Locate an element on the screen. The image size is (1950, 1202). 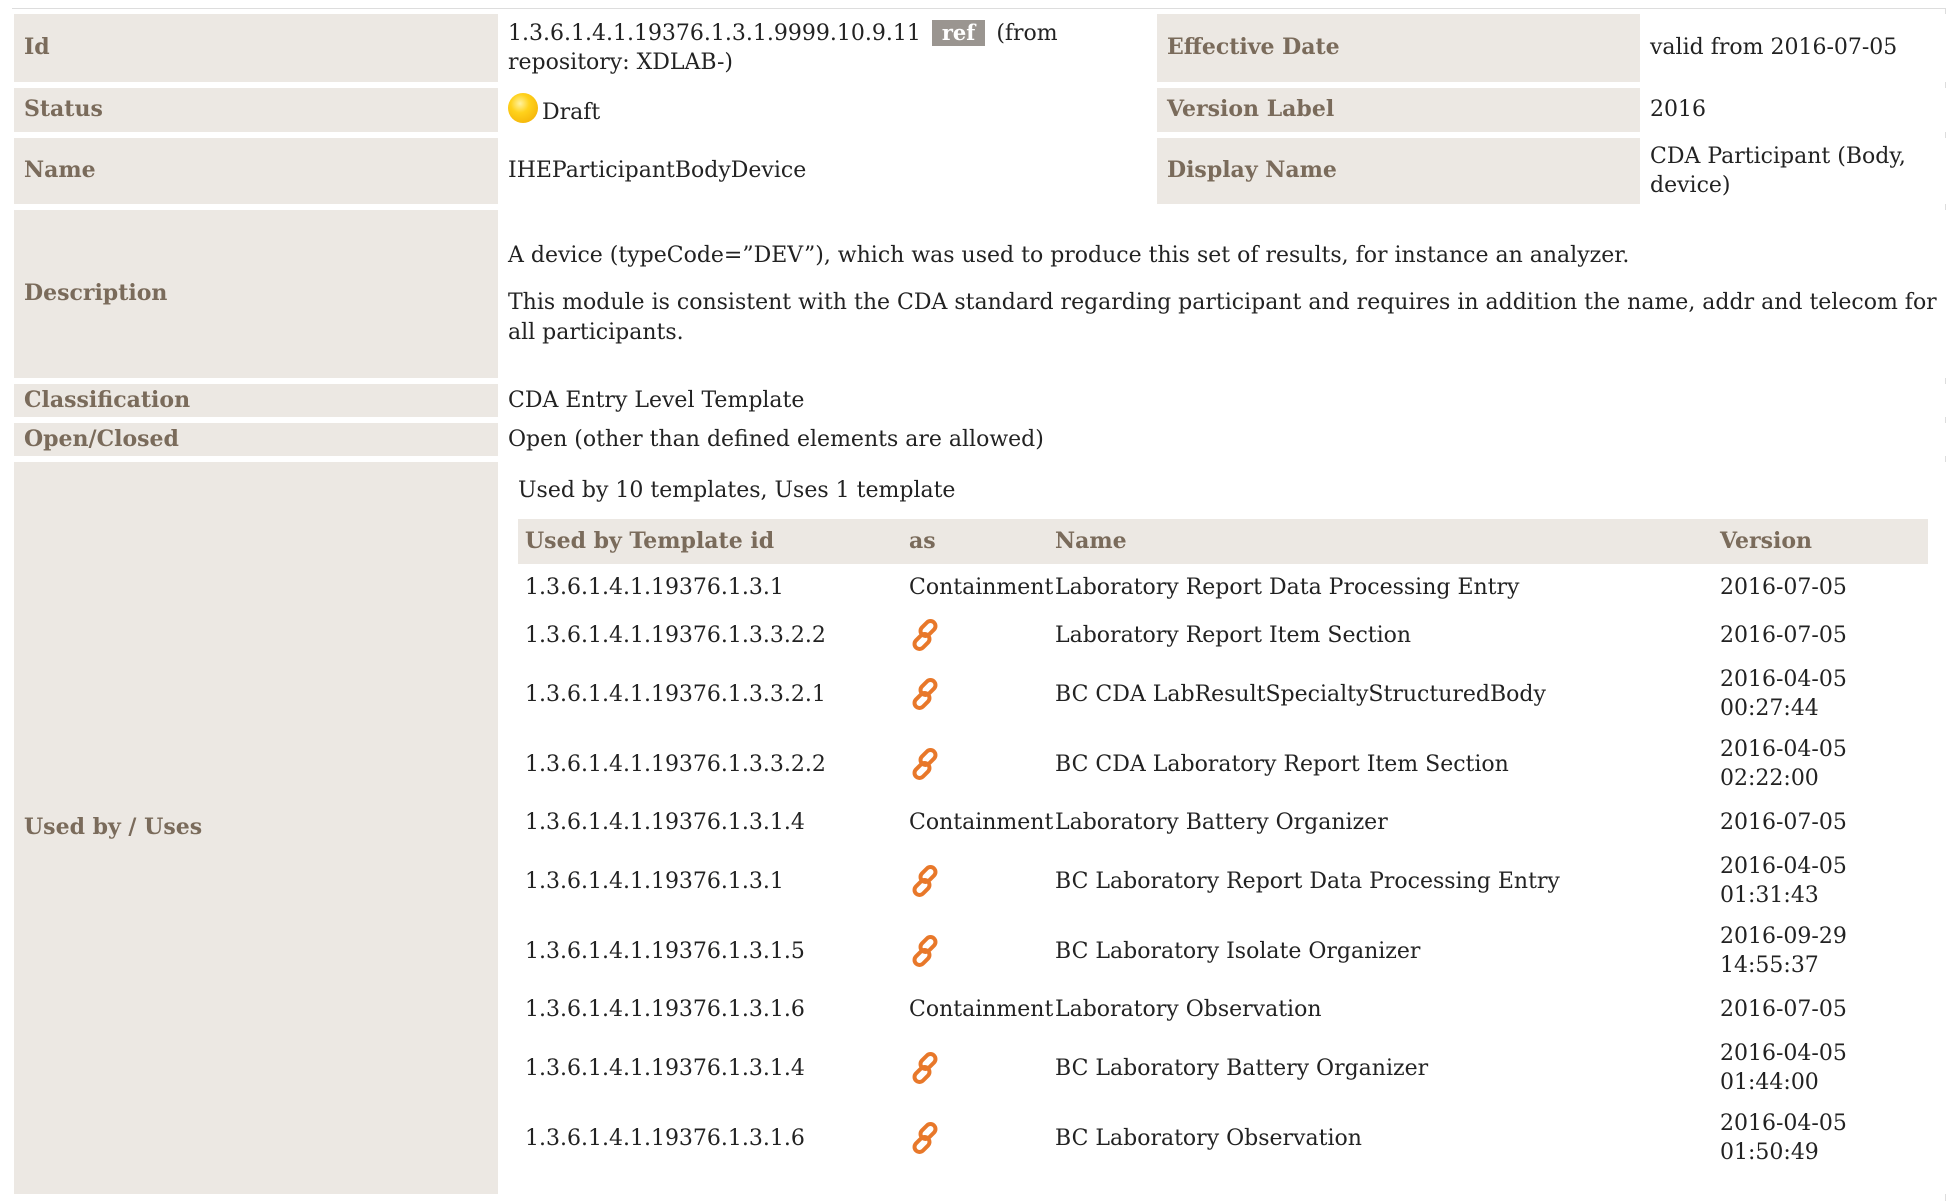
usage-name: BC Laboratory Isolate Organizer is located at coordinates (1380, 951).